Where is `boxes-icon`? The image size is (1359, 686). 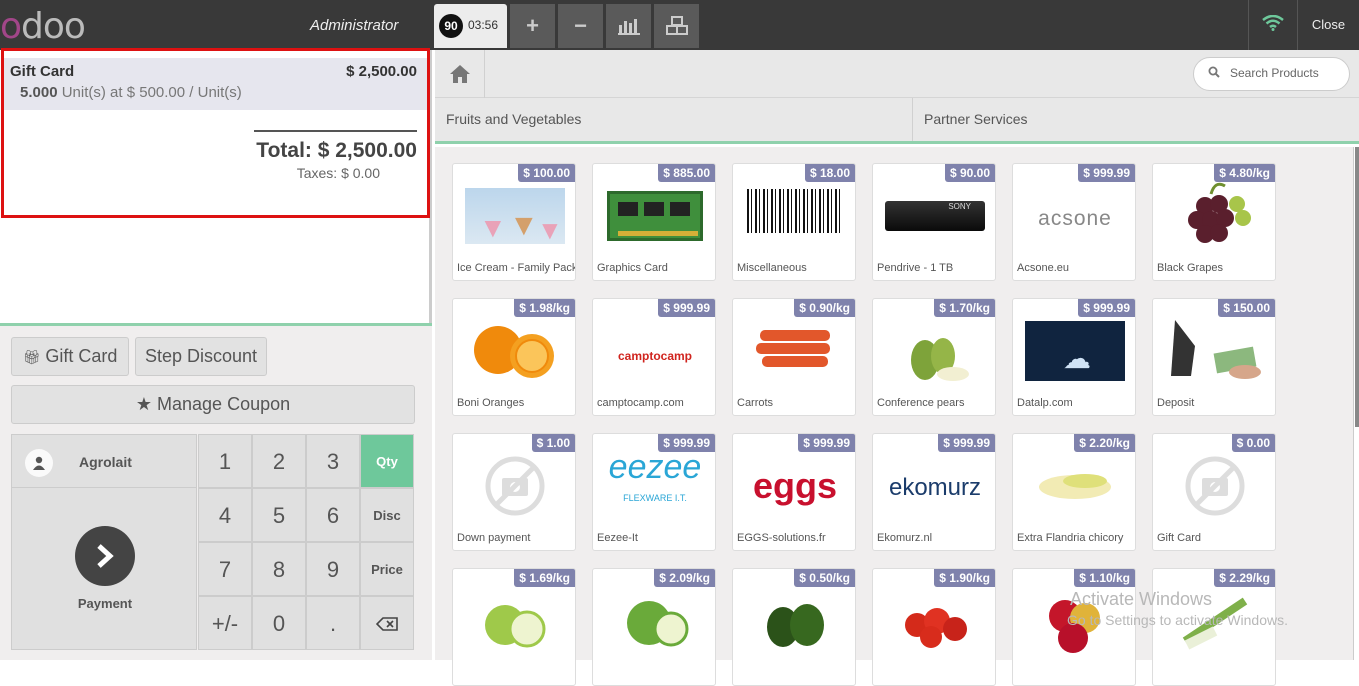
boxes-icon is located at coordinates (676, 25).